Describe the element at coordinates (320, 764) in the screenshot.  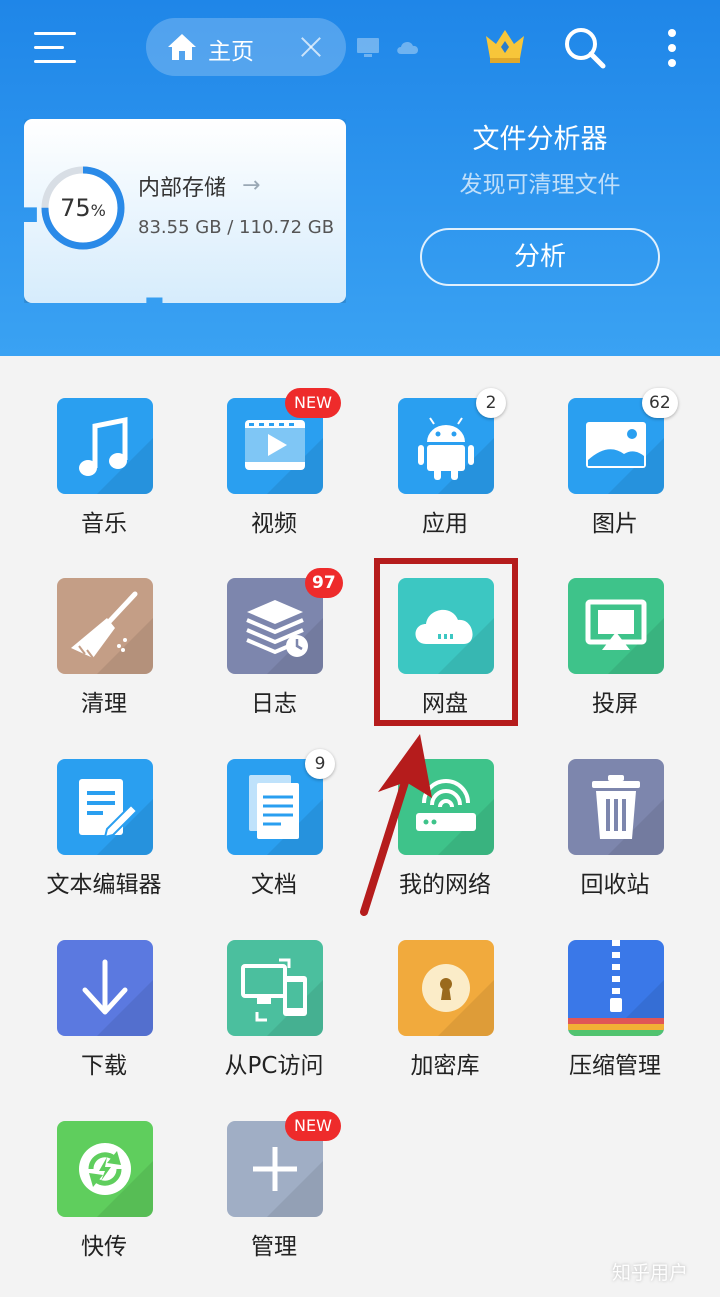
I see `count-badge: 9` at that location.